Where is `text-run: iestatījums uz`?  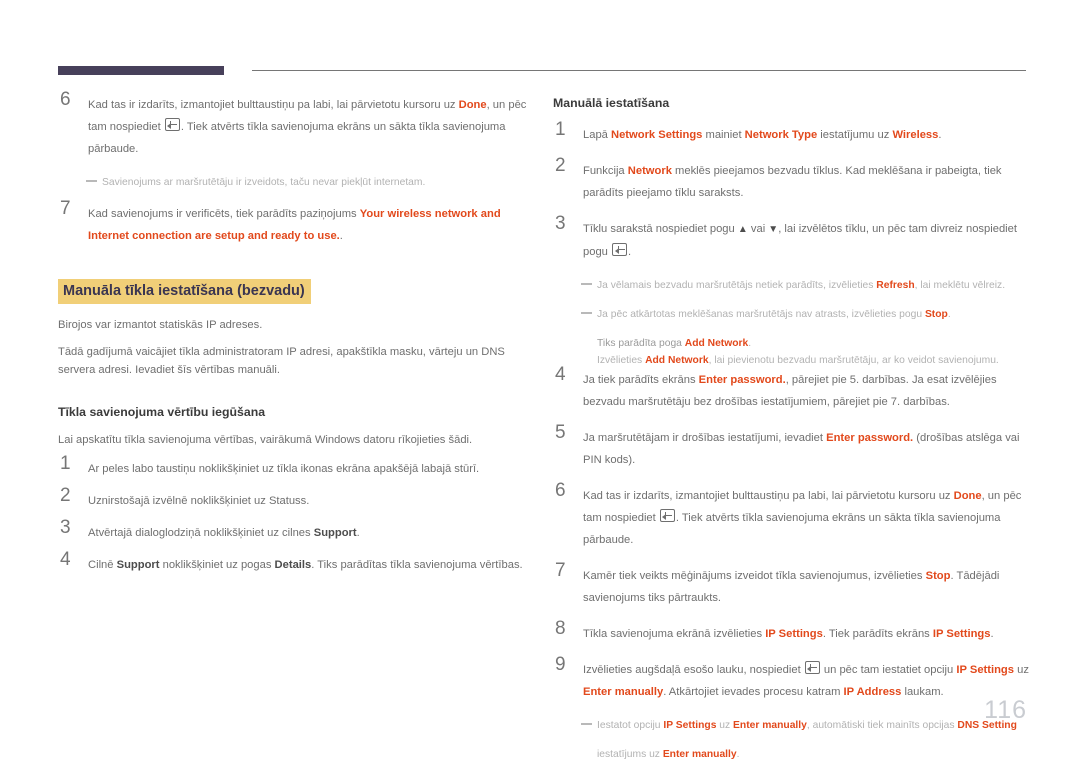 text-run: iestatījums uz is located at coordinates (630, 754).